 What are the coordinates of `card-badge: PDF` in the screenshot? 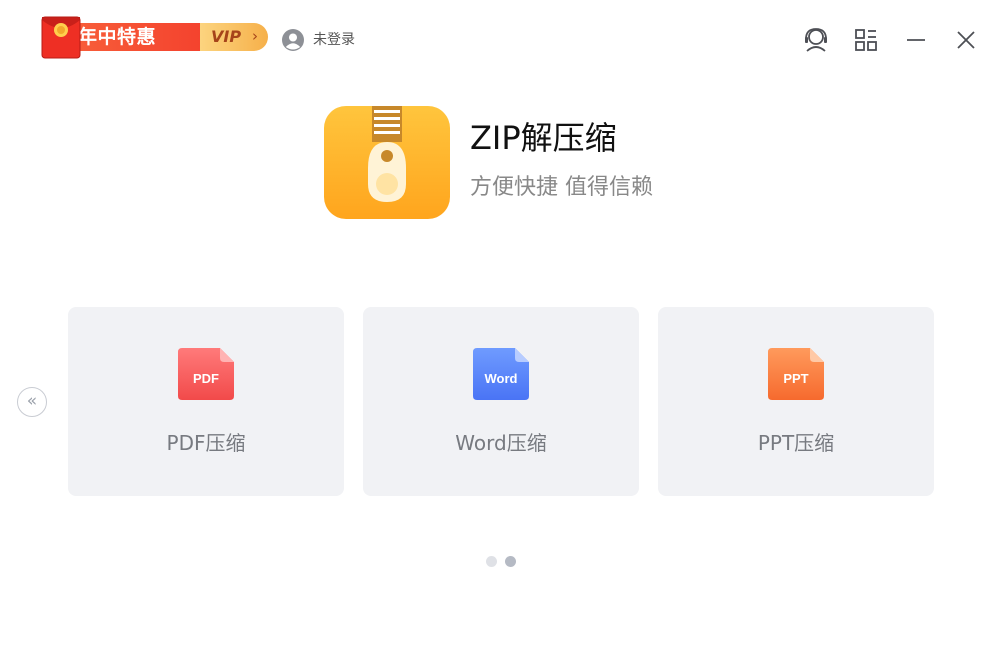 It's located at (206, 378).